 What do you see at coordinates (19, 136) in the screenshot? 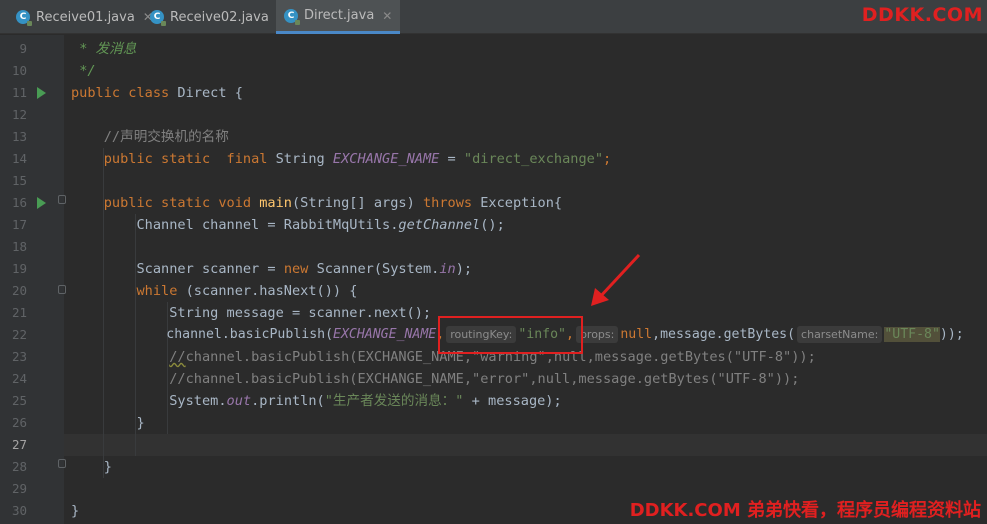
I see `line-number: 13` at bounding box center [19, 136].